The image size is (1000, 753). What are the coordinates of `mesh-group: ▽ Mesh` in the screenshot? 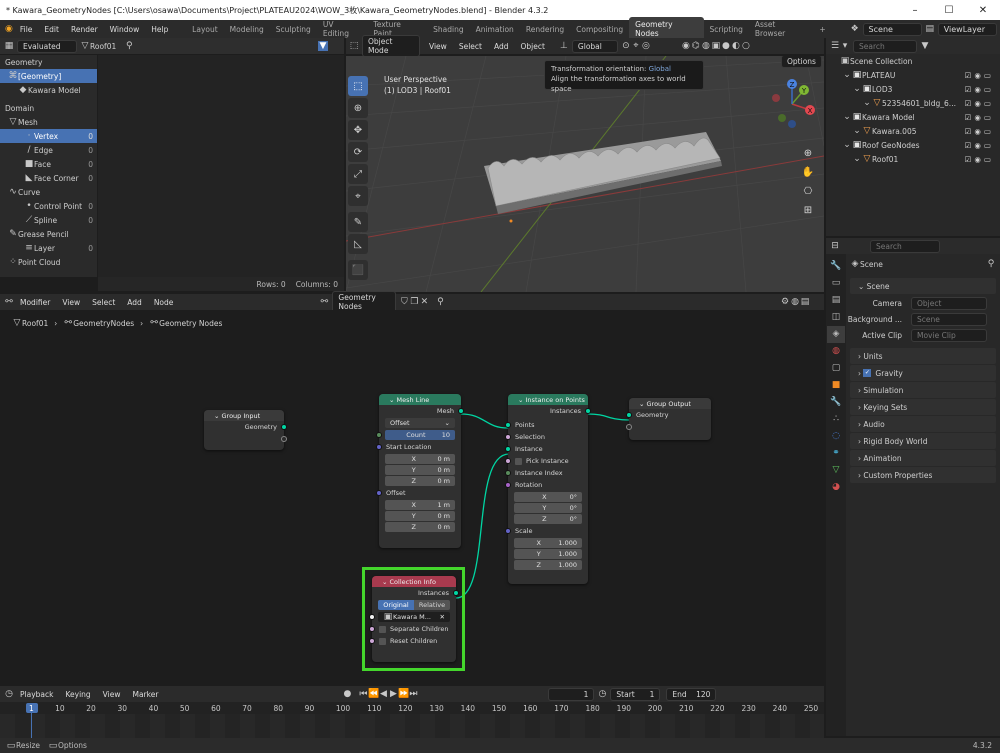 It's located at (48, 122).